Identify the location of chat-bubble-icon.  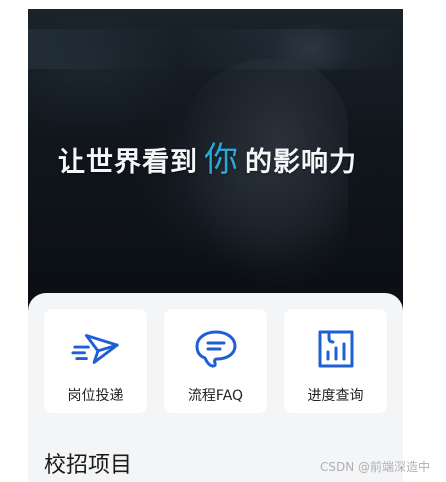
(216, 349).